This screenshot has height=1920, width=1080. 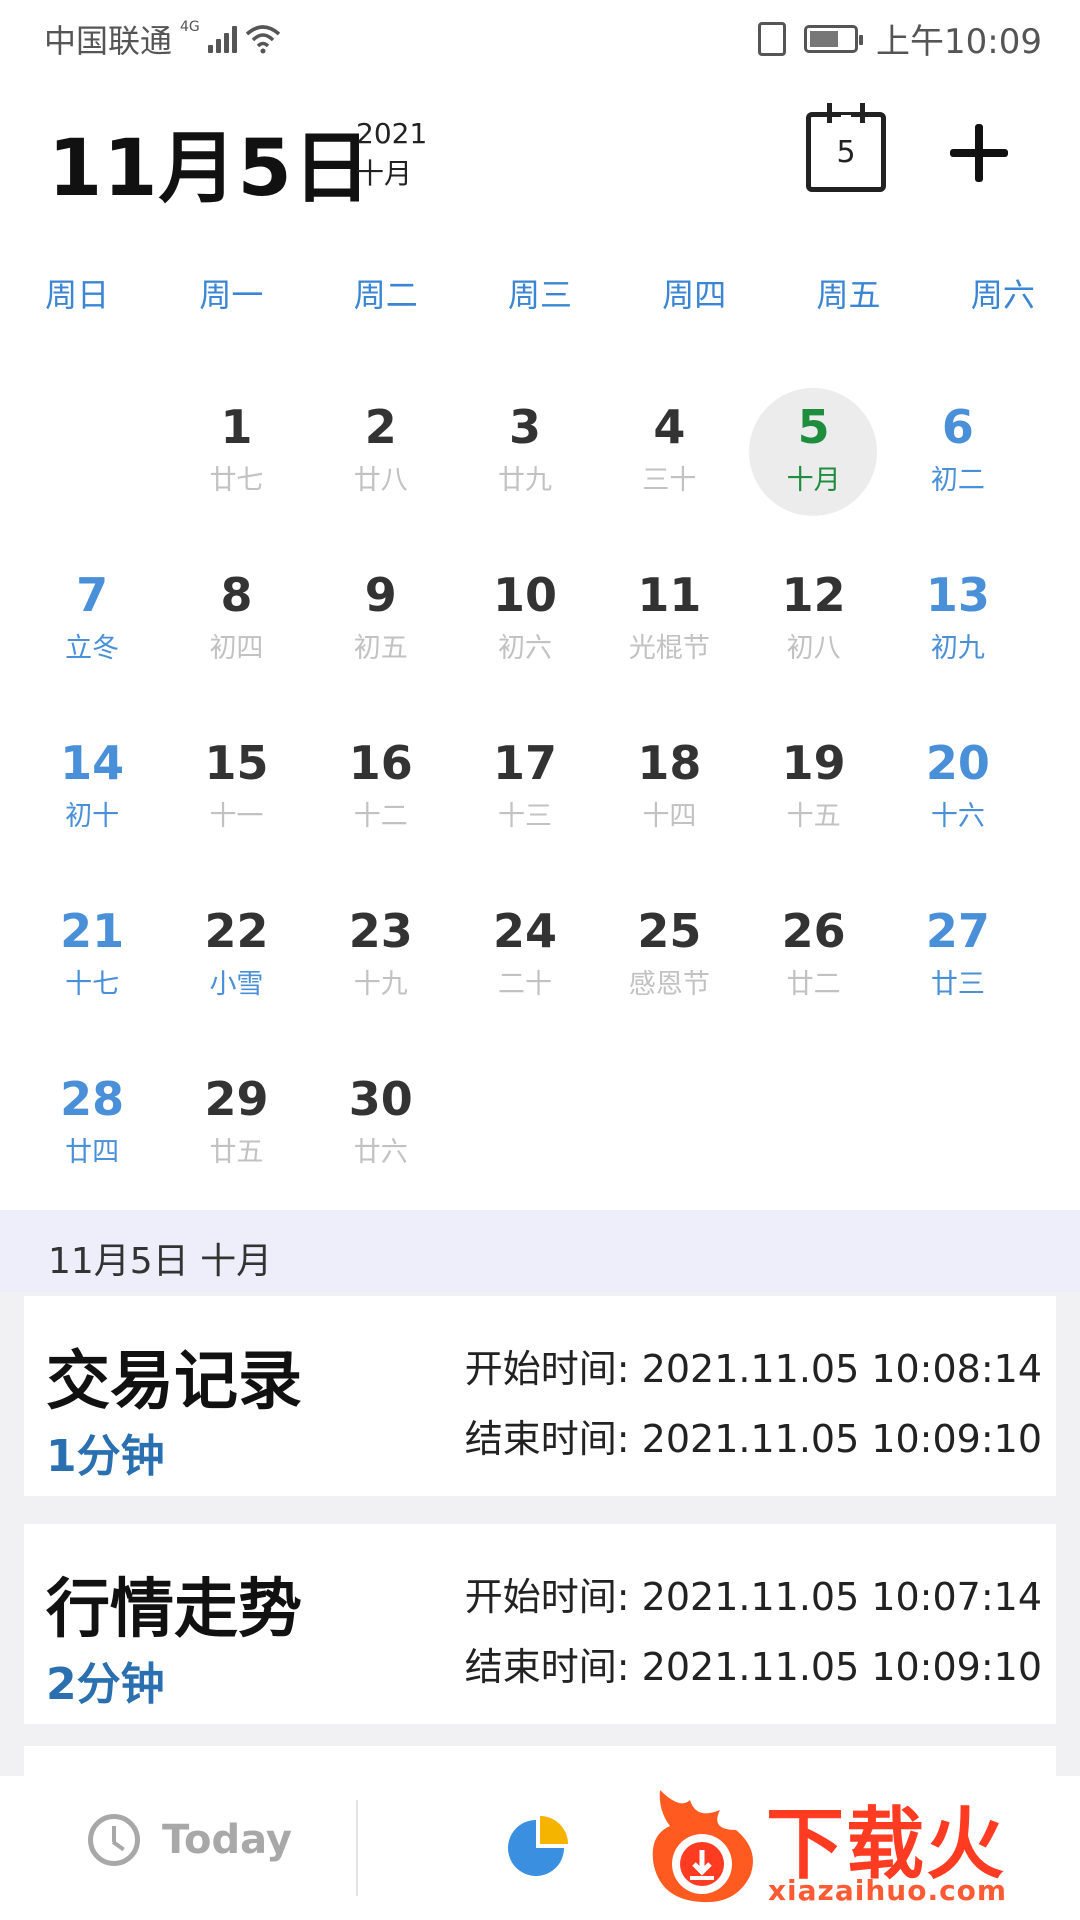 I want to click on day-number: 26, so click(x=813, y=931).